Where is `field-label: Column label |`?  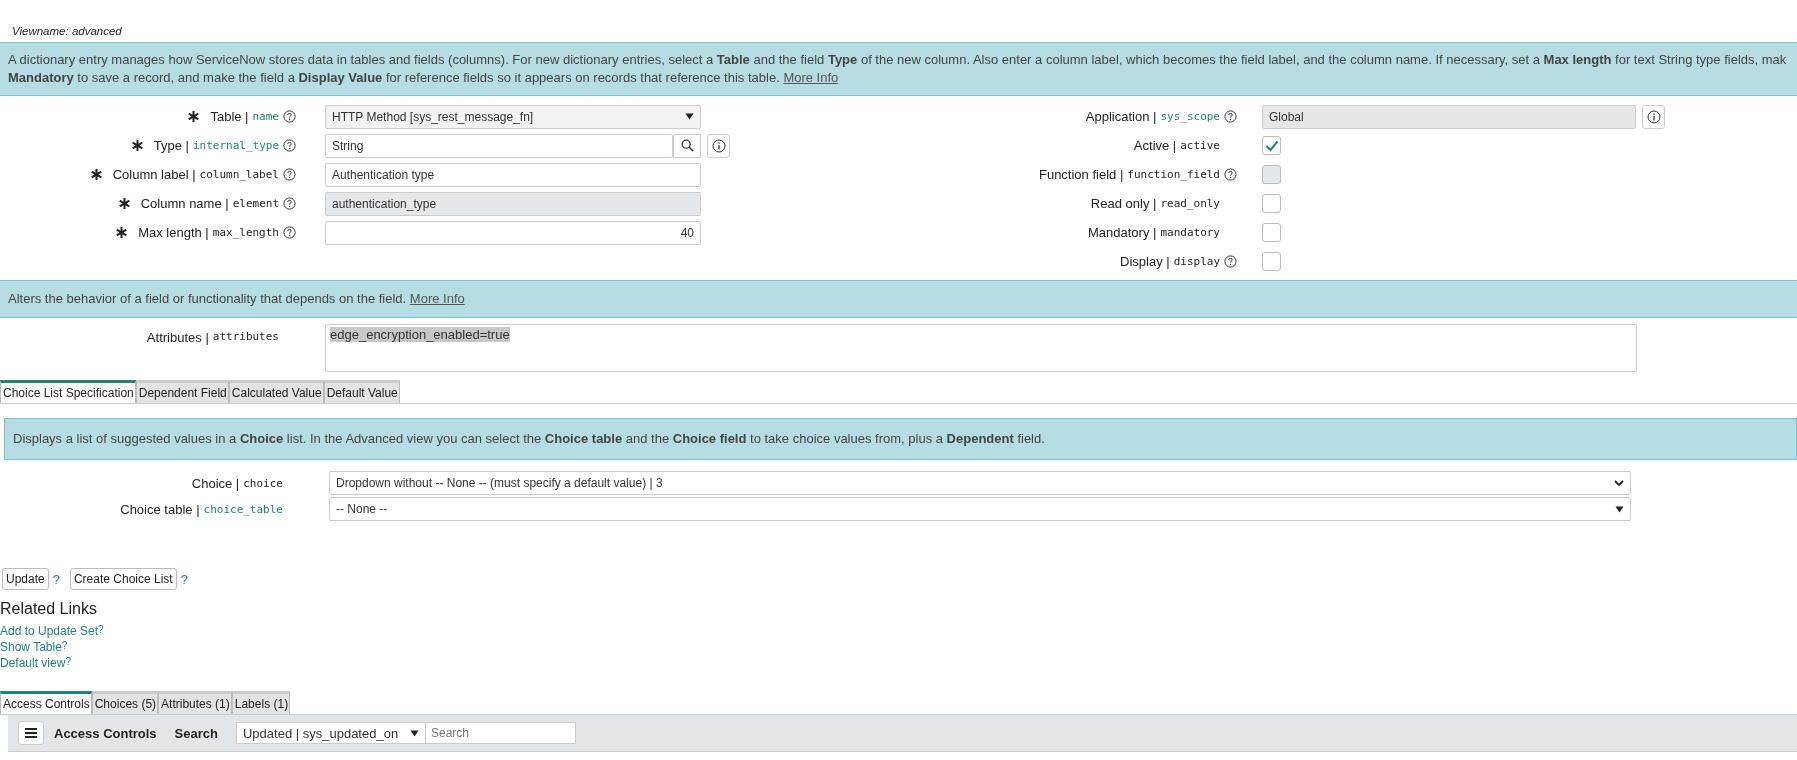
field-label: Column label | is located at coordinates (154, 174).